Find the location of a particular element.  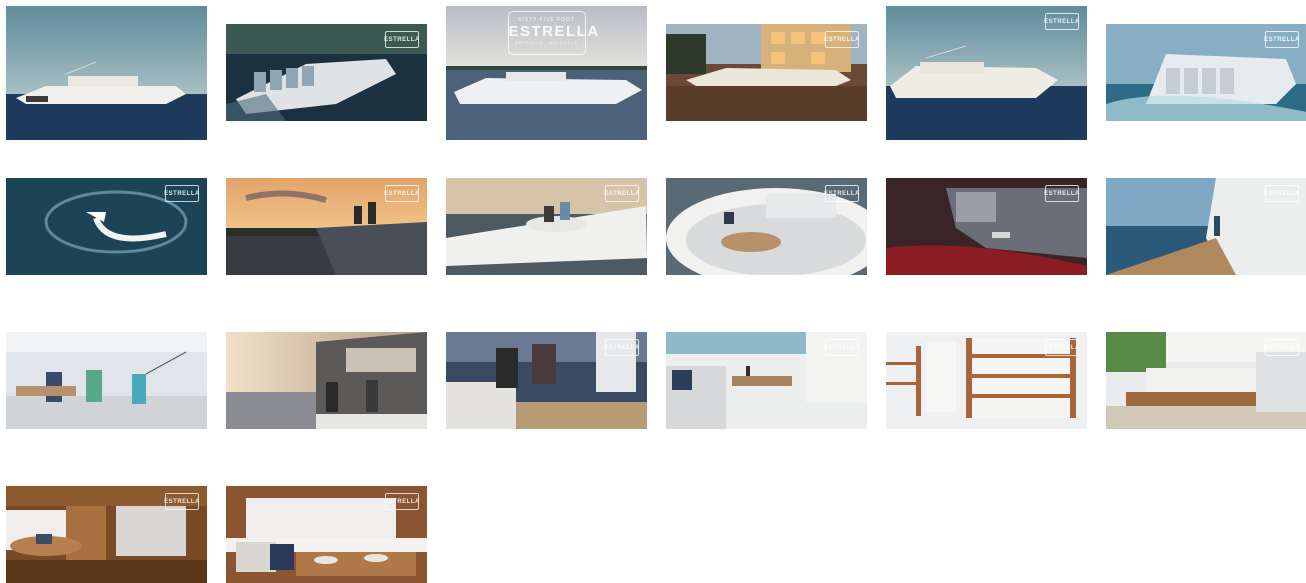

thumbnail-couple-sunset-bow: ESTRELLA is located at coordinates (326, 226).